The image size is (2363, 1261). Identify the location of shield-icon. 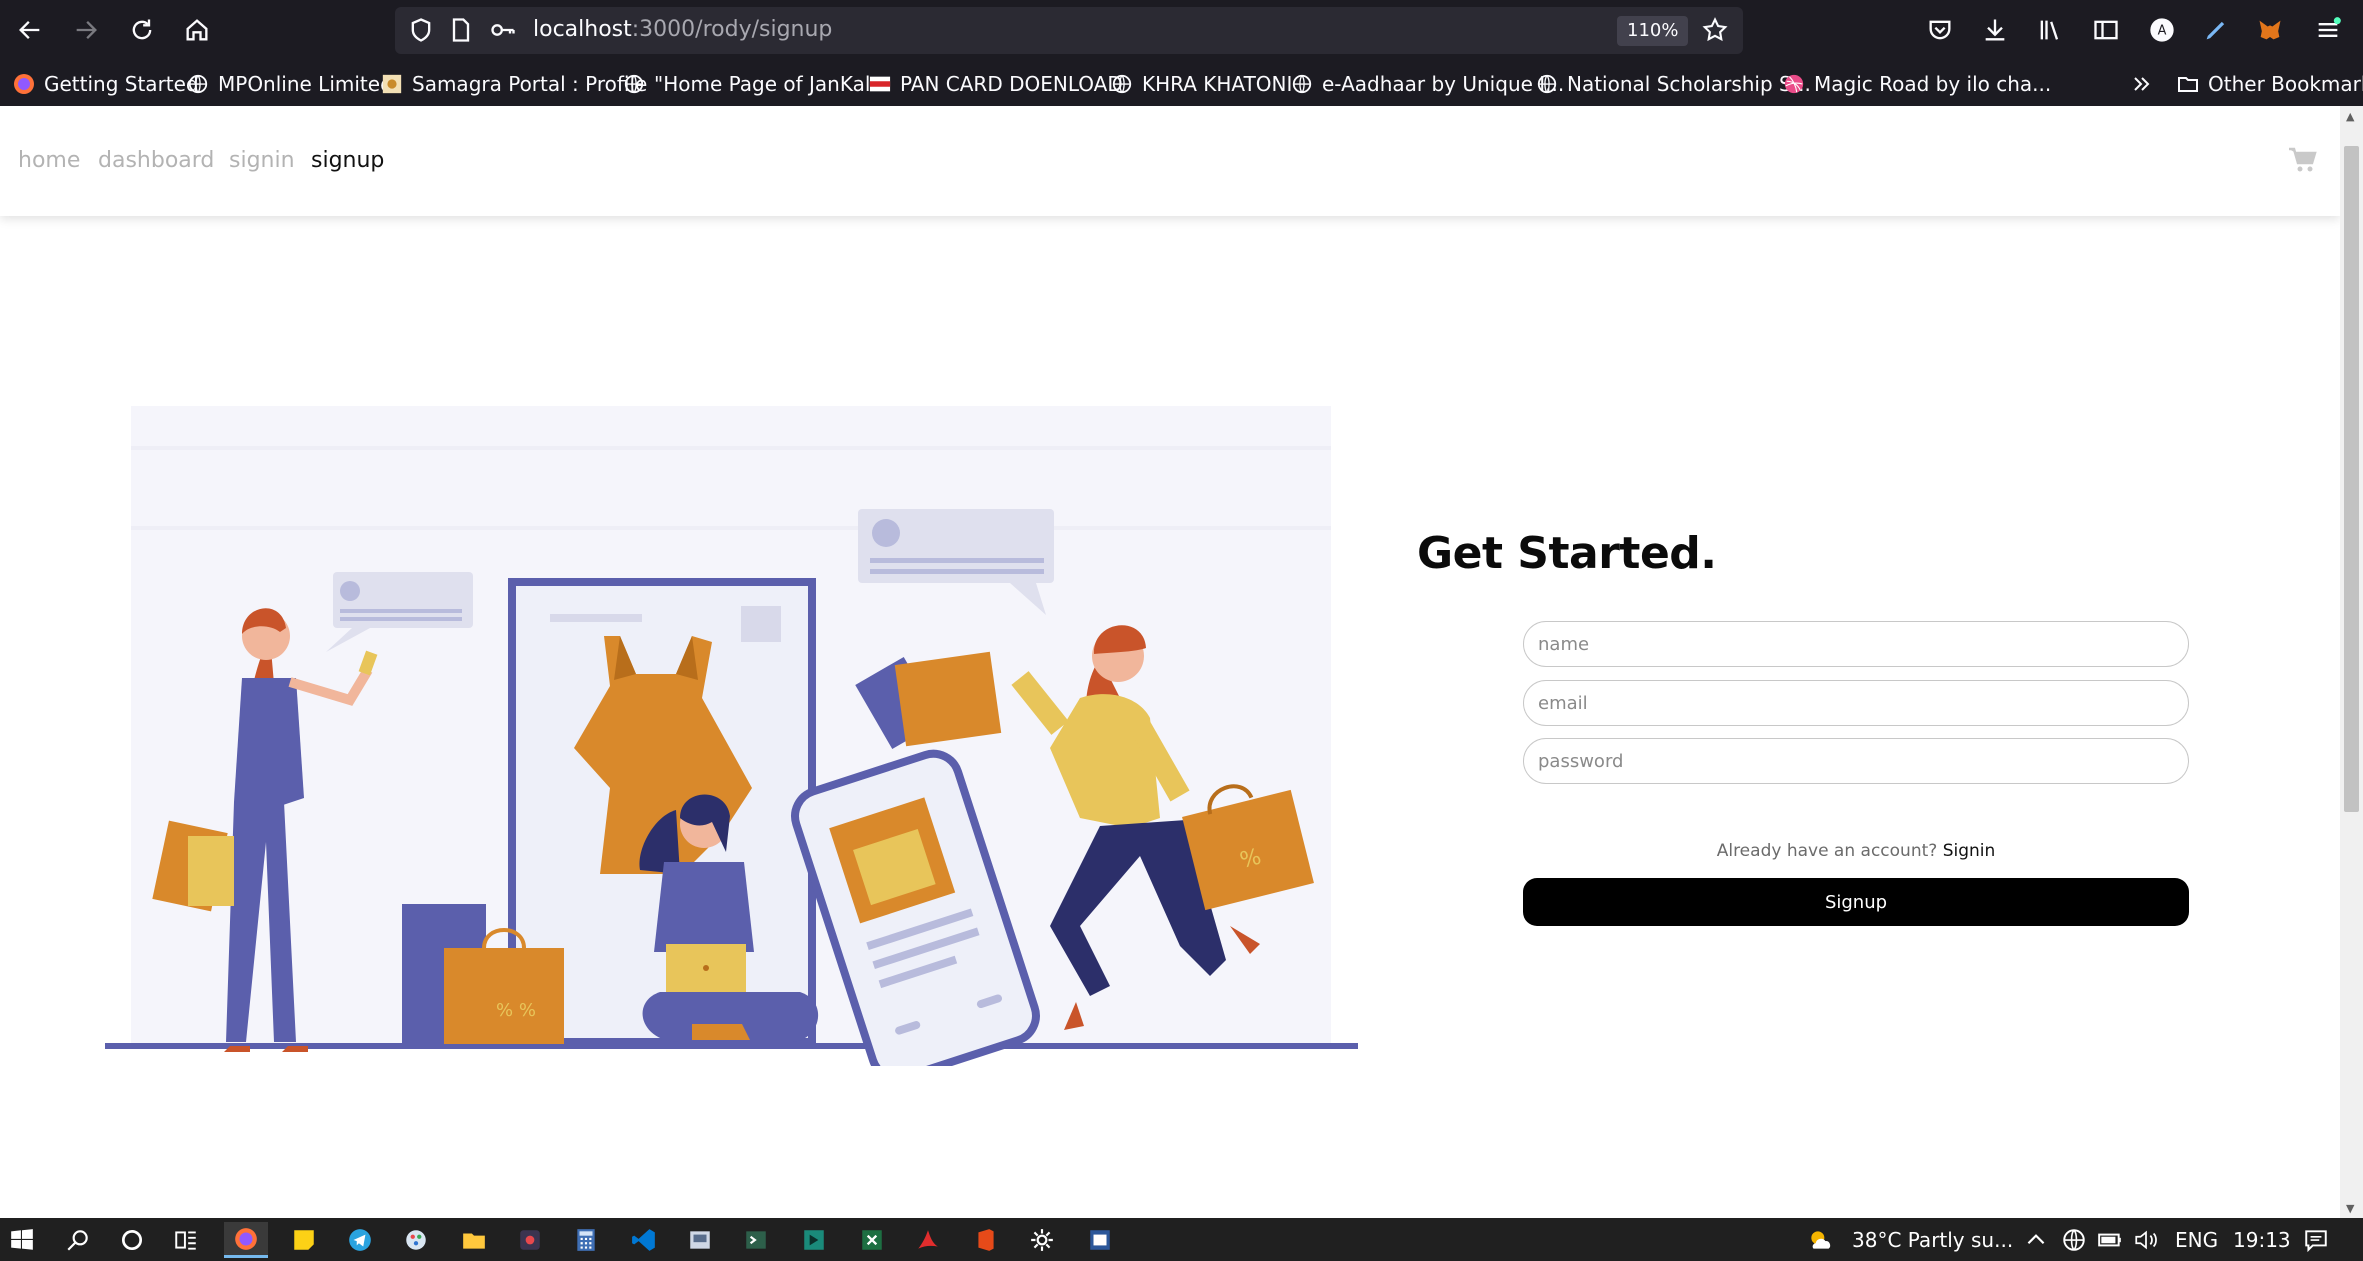
(421, 30).